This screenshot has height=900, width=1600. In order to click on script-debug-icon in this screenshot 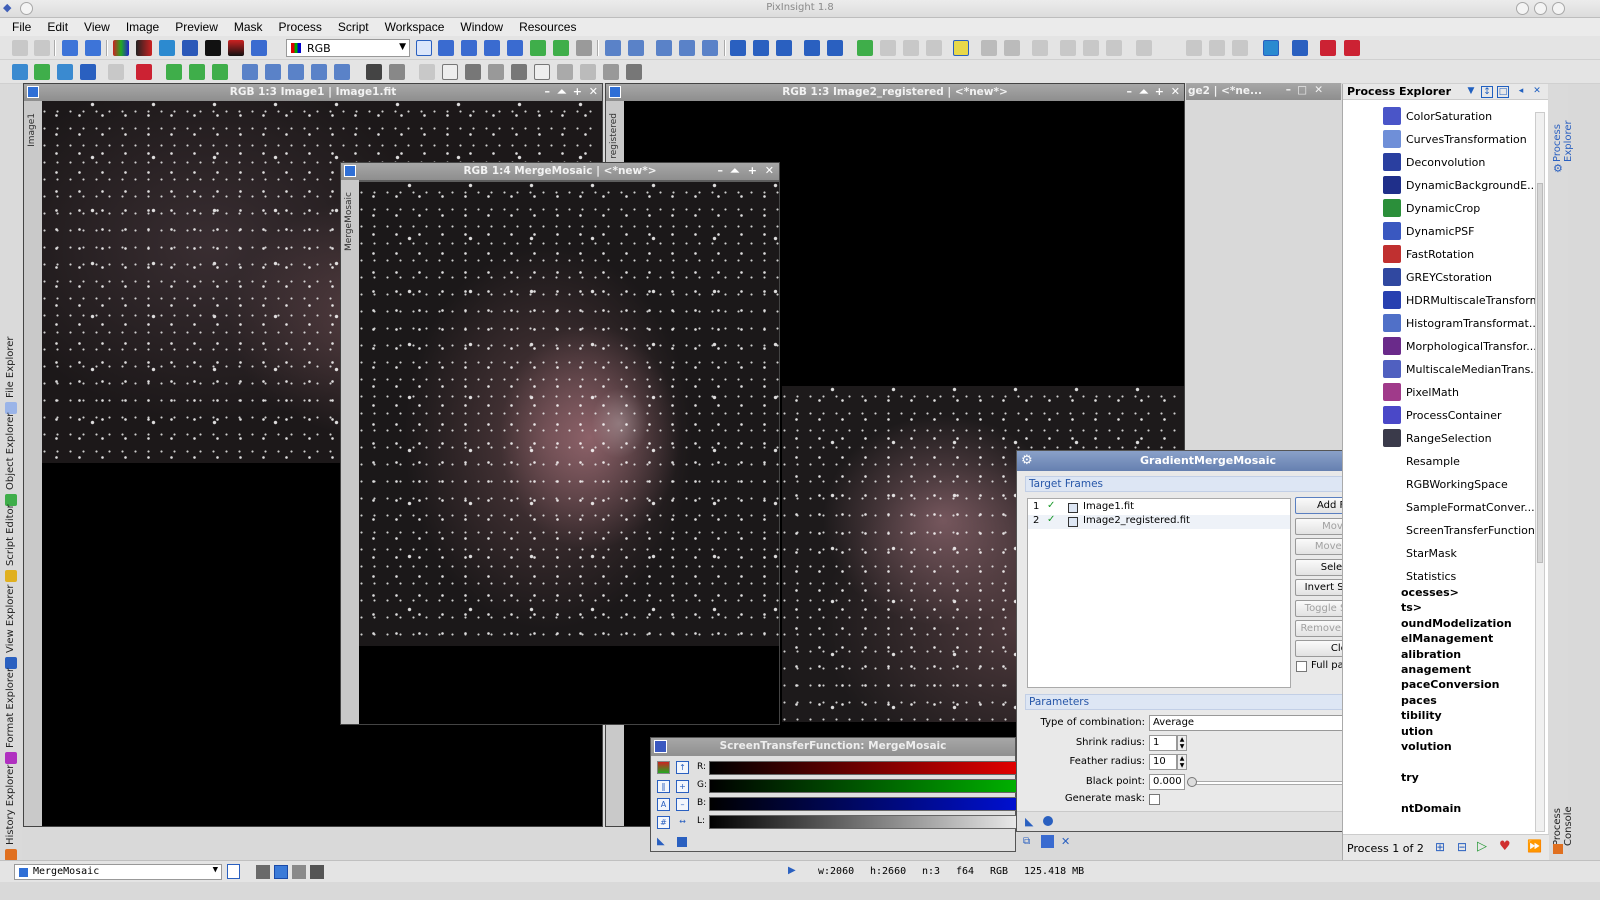, I will do `click(1217, 48)`.